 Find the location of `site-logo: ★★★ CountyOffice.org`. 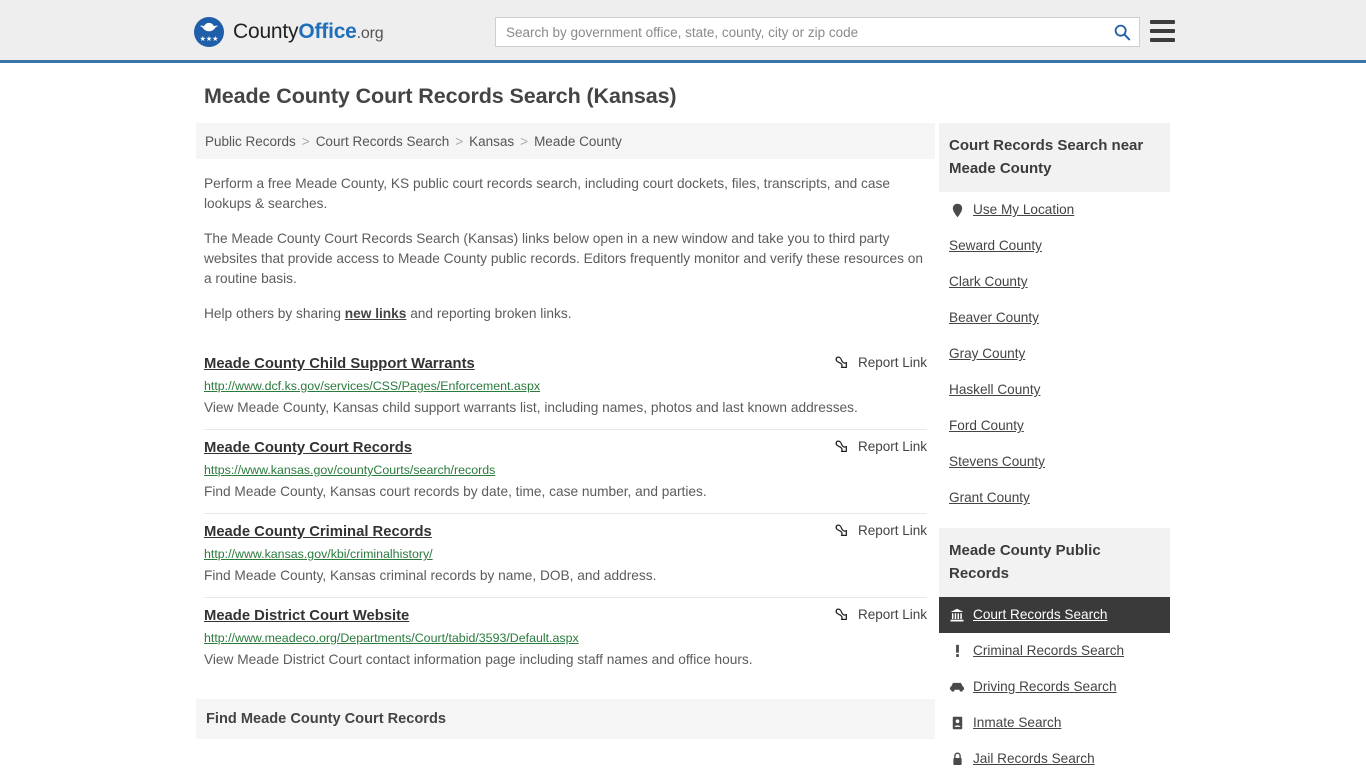

site-logo: ★★★ CountyOffice.org is located at coordinates (289, 32).